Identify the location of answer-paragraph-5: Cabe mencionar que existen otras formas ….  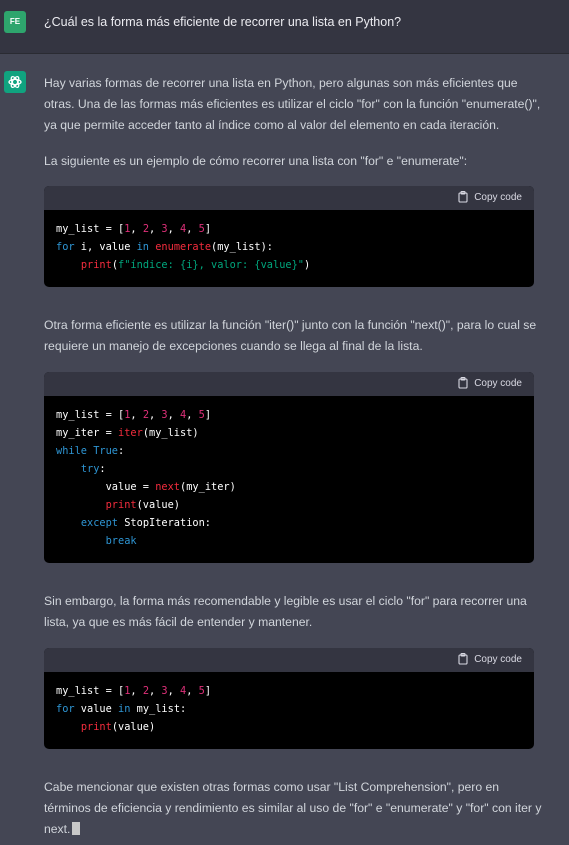
(294, 808).